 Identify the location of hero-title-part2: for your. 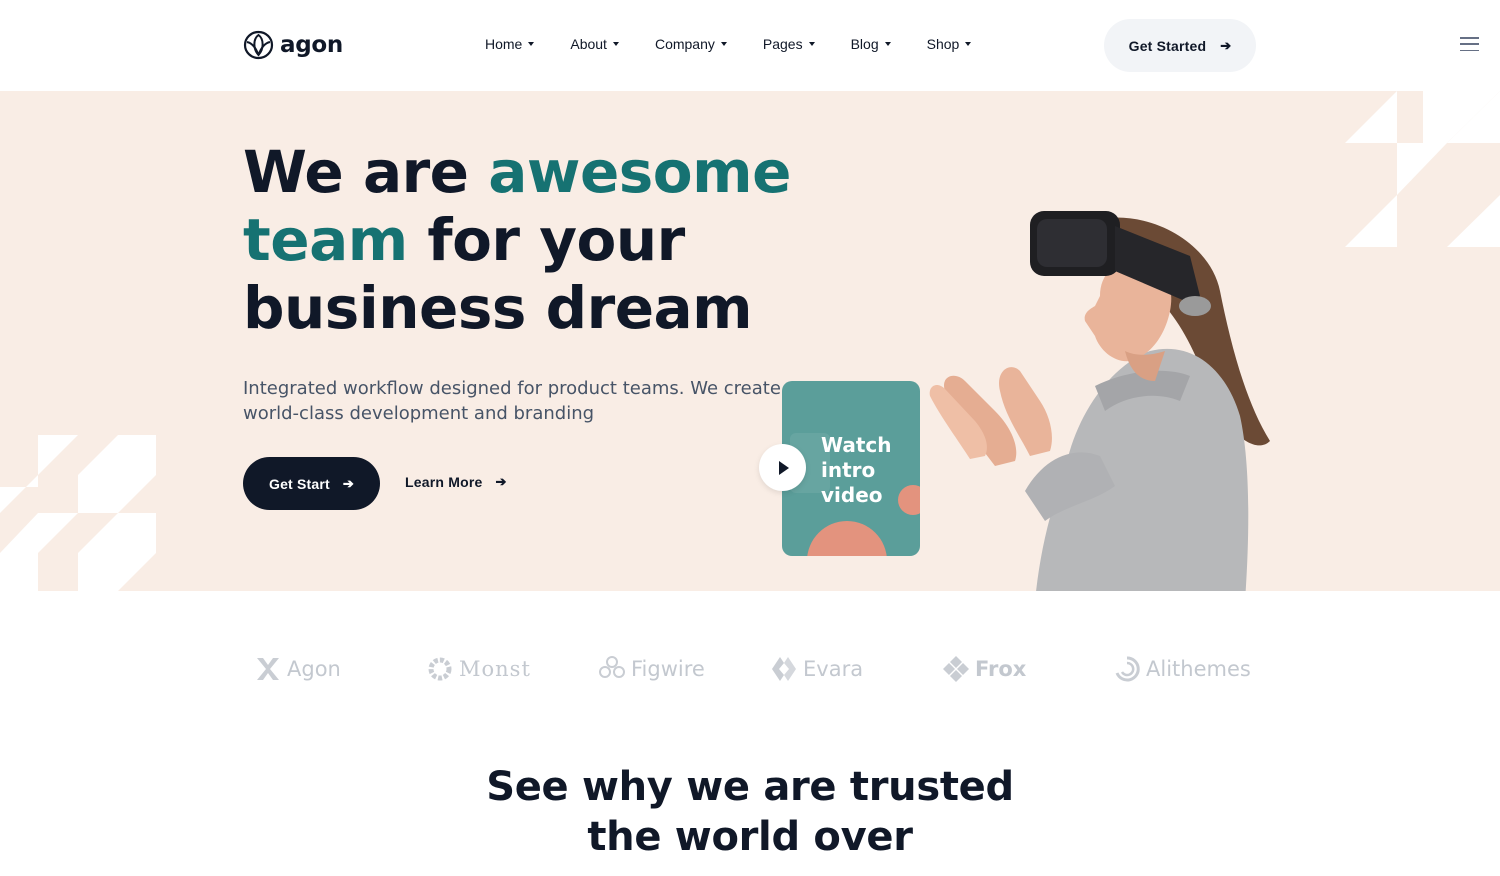
(546, 240).